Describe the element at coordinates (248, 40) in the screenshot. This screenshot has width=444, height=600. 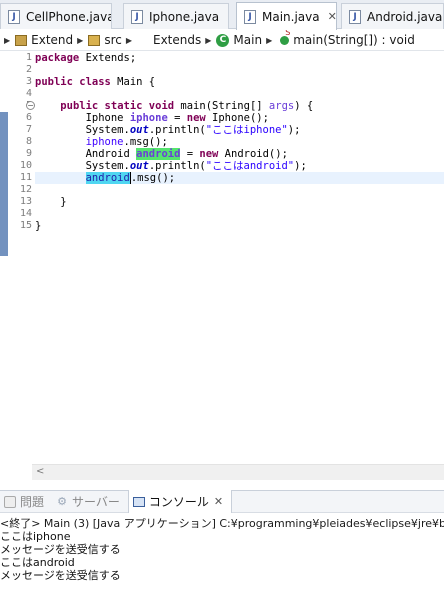
I see `breadcrumb-class-label: Main` at that location.